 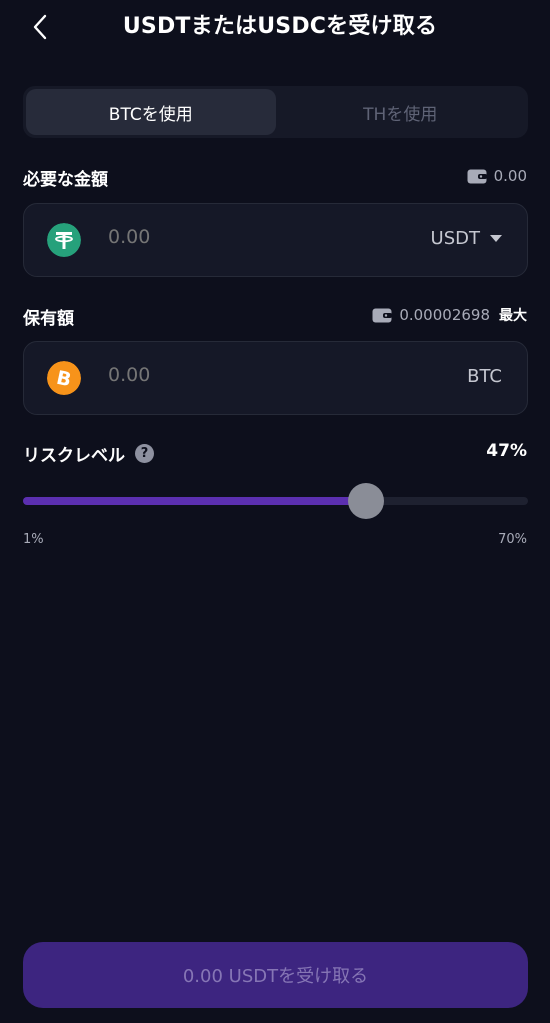 What do you see at coordinates (512, 539) in the screenshot?
I see `risk-max-label: 70%` at bounding box center [512, 539].